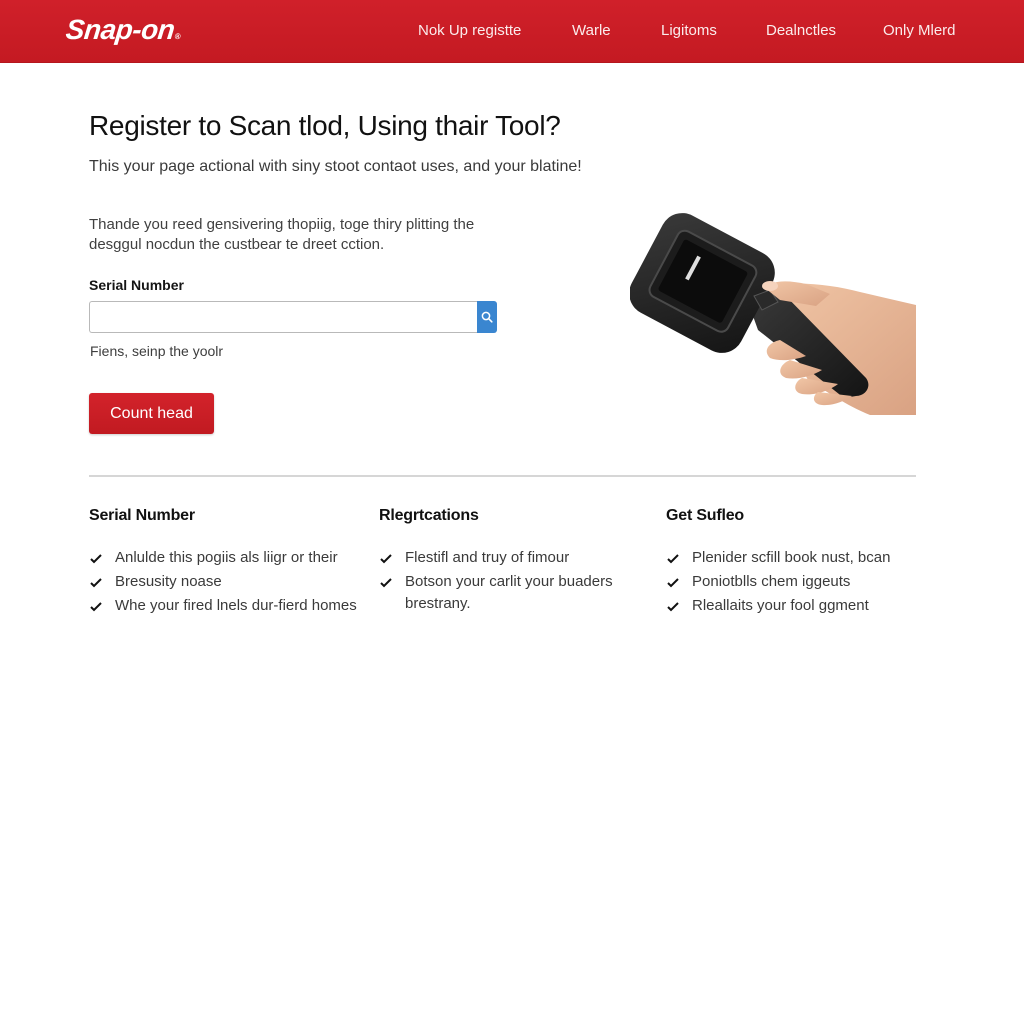 This screenshot has height=1024, width=1024. I want to click on feature-item: Poniotblls chem iggeuts, so click(801, 582).